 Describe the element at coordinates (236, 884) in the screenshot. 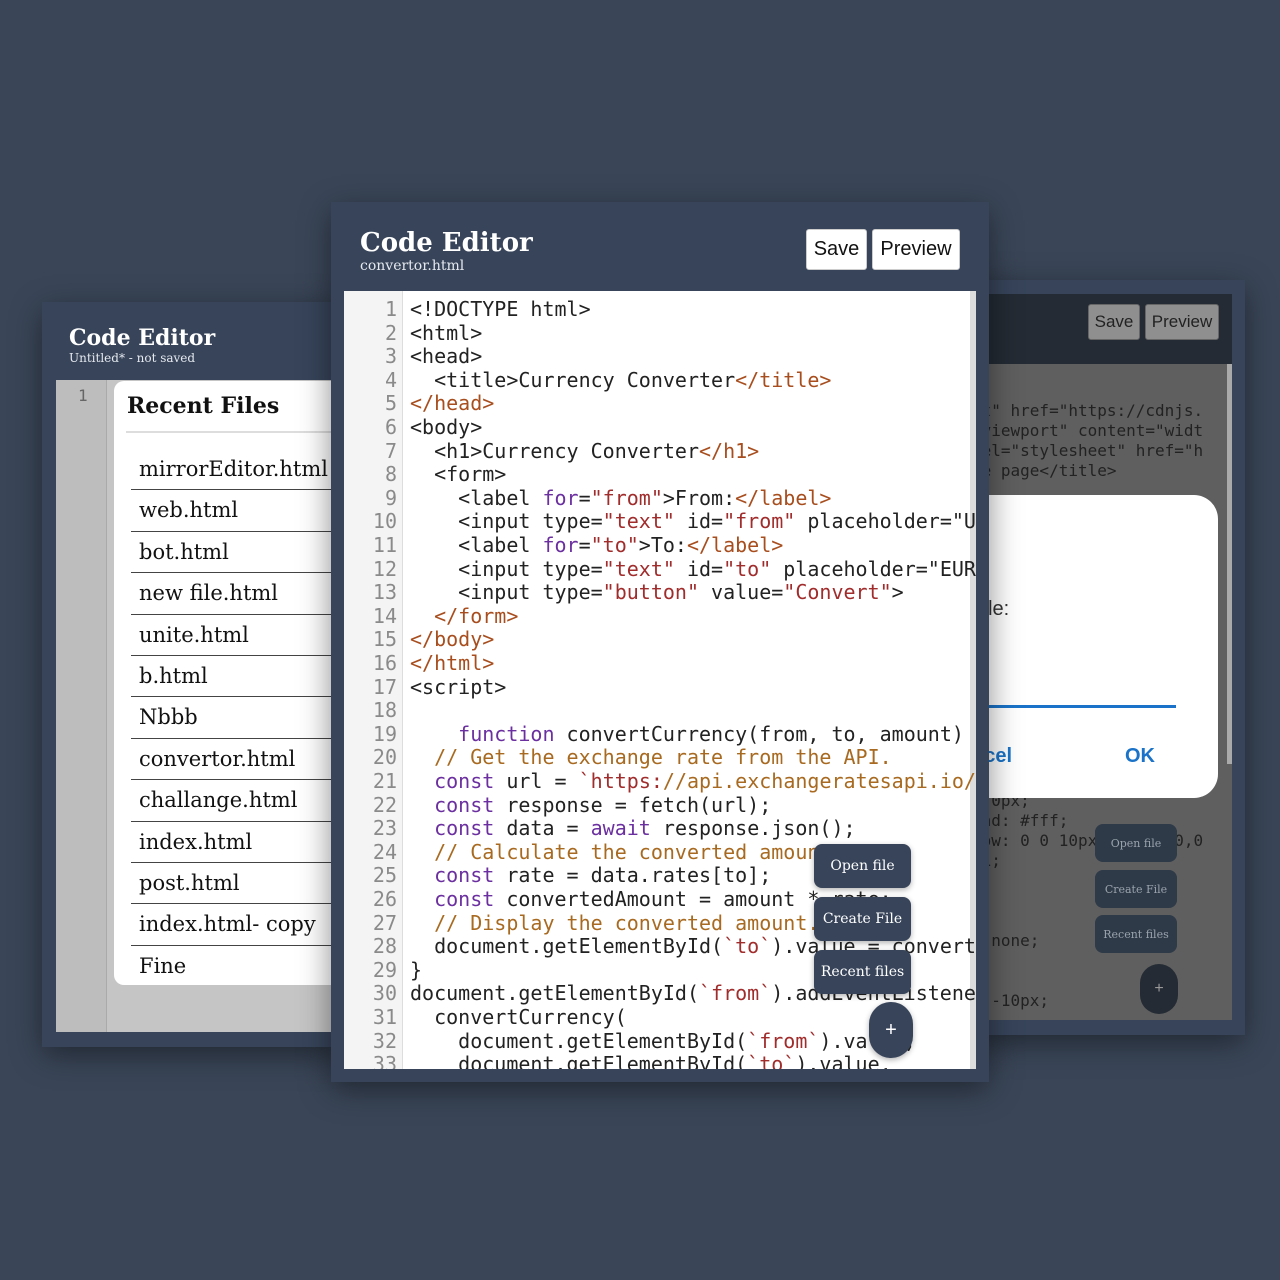

I see `recent-file-item: post.html` at that location.